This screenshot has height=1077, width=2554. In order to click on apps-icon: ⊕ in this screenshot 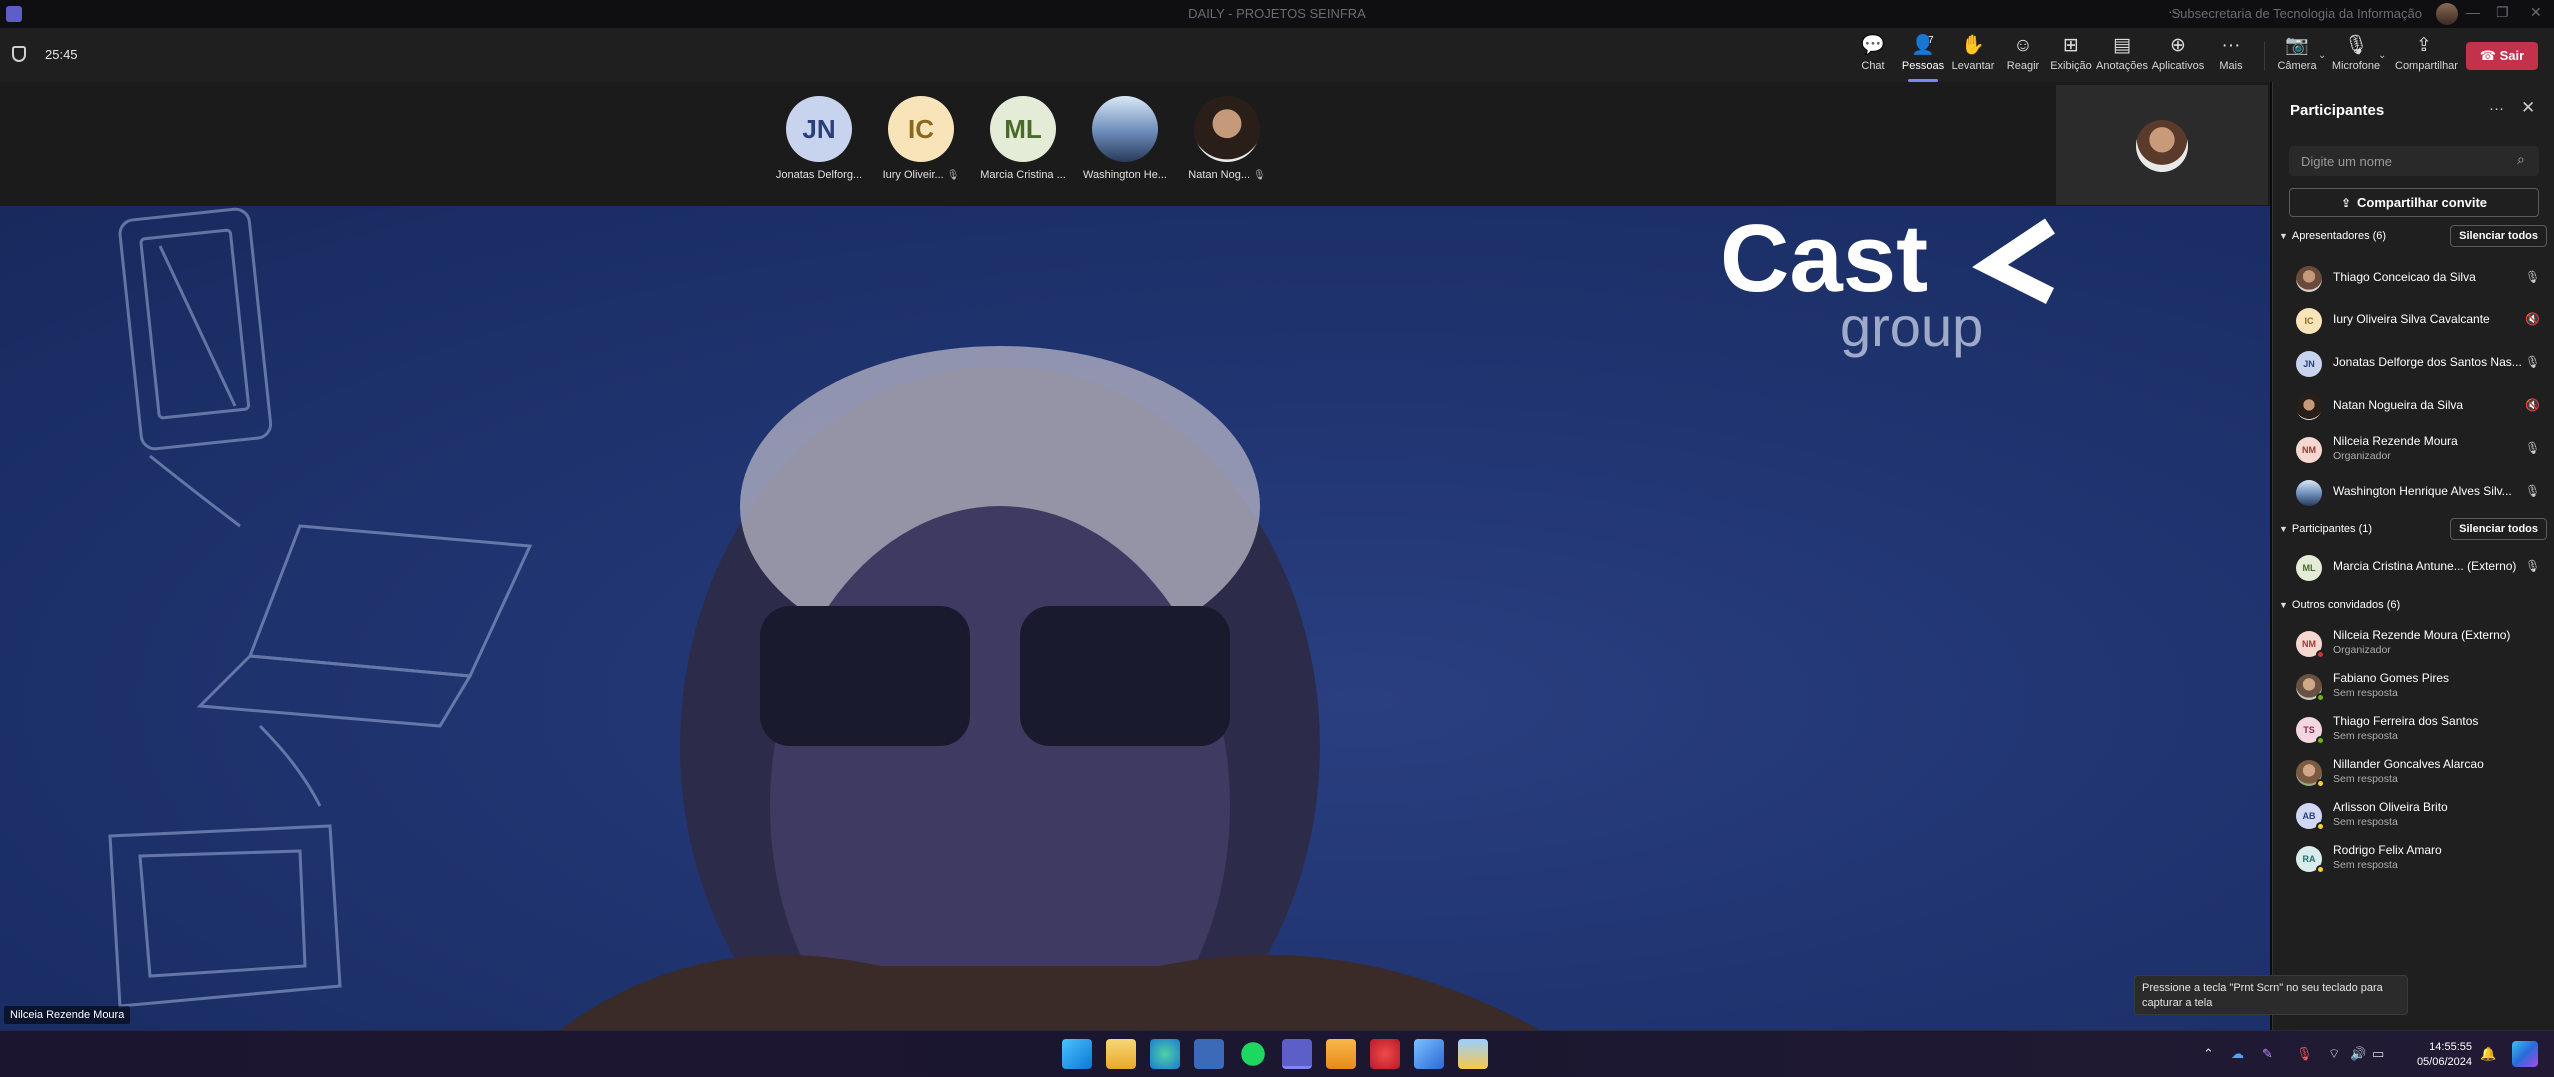, I will do `click(2178, 45)`.